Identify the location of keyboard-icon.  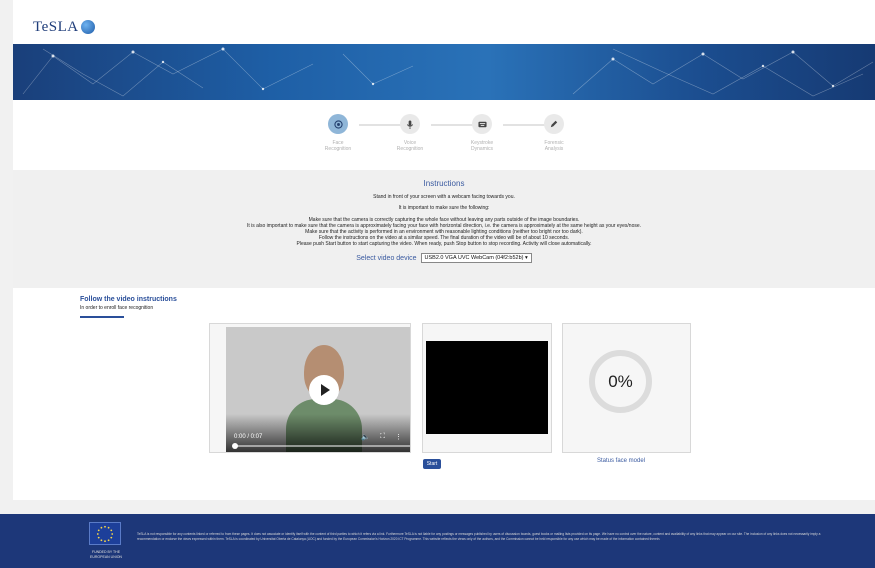
(482, 124).